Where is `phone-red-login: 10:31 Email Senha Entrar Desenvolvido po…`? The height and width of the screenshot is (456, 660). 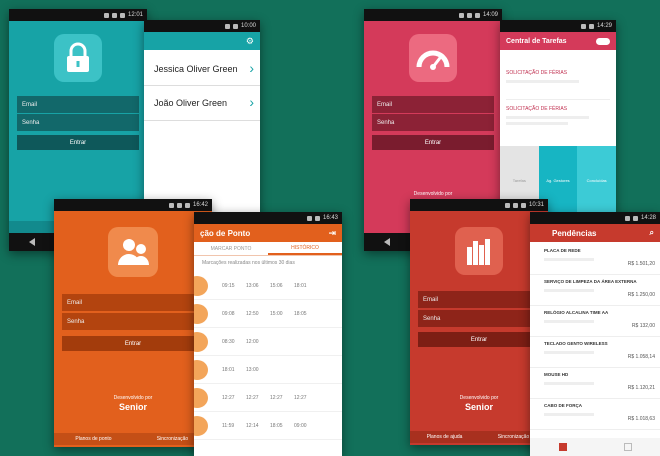
phone-red-login: 10:31 Email Senha Entrar Desenvolvido po… is located at coordinates (479, 322).